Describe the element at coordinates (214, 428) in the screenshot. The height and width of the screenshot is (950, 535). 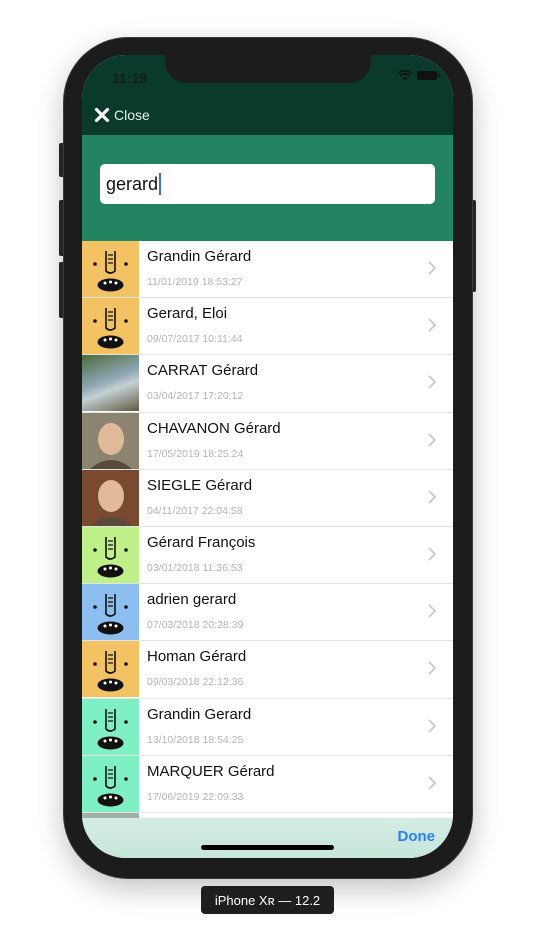
I see `contact-name: CHAVANON Gérard` at that location.